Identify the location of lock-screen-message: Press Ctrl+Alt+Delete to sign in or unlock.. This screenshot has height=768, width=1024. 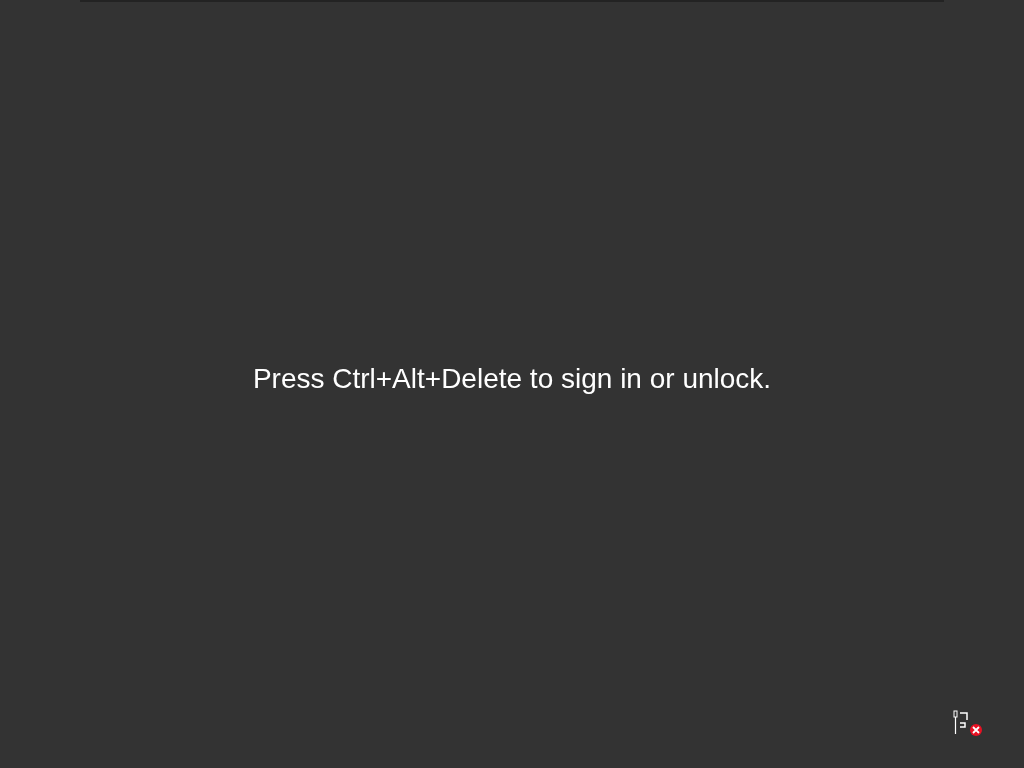
(512, 379).